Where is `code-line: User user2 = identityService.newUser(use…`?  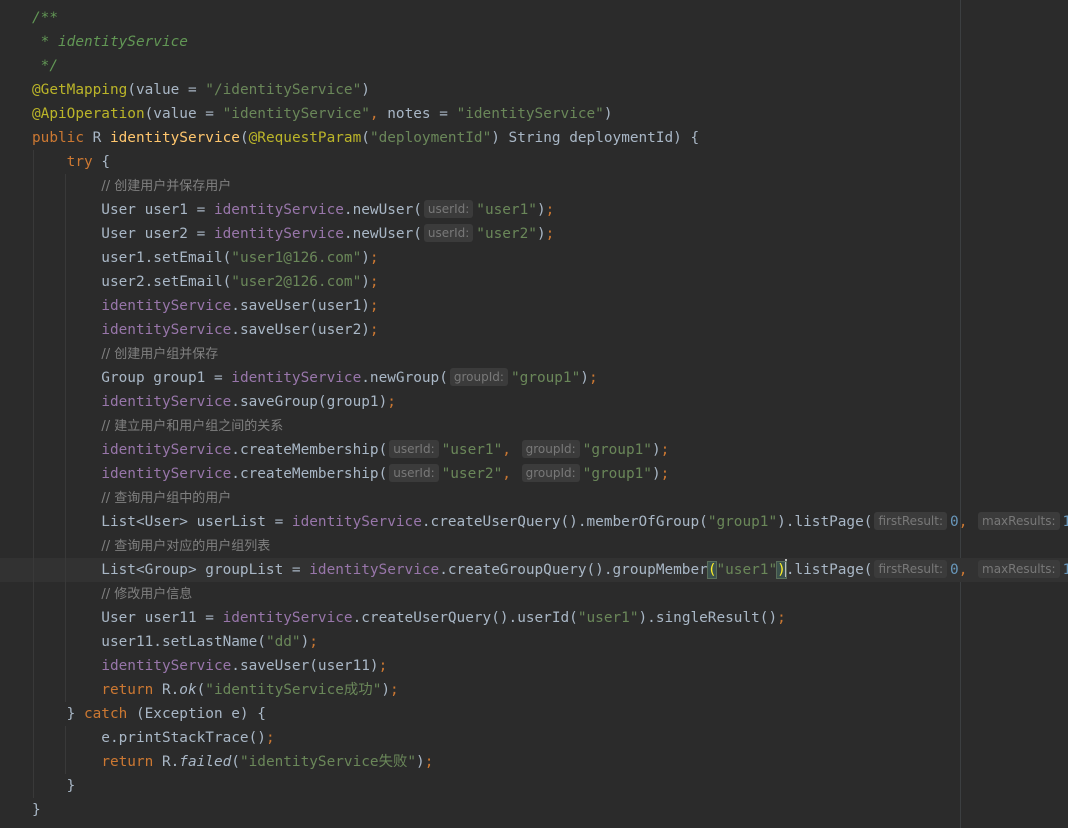
code-line: User user2 = identityService.newUser(use… is located at coordinates (534, 234).